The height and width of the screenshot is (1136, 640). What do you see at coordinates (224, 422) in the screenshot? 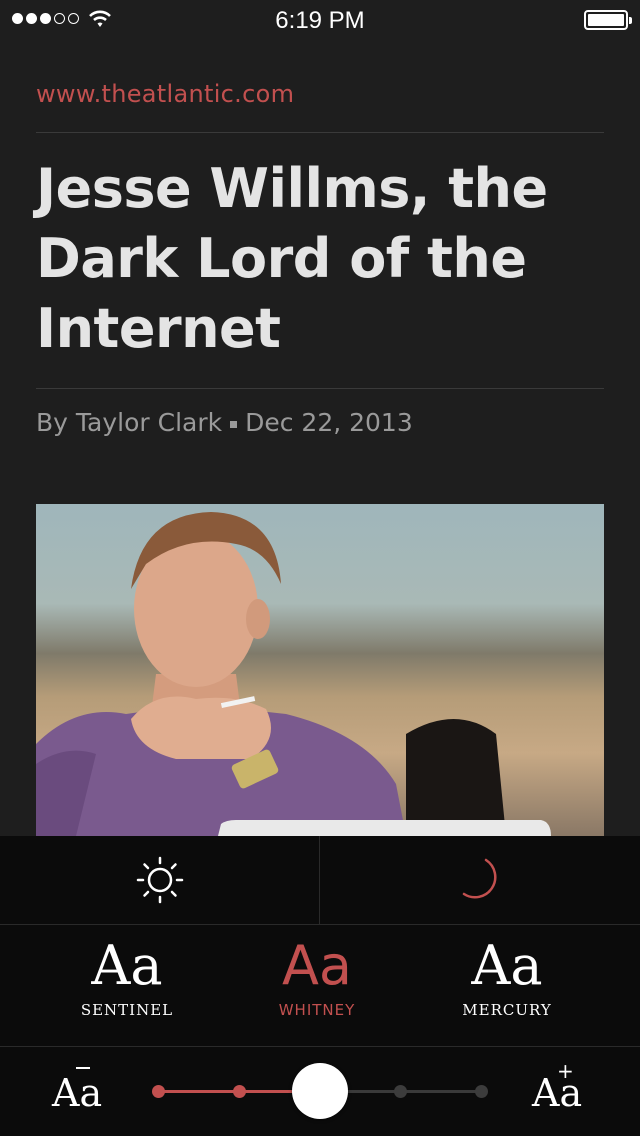
I see `byline: By Taylor Clark Dec 22, 2013` at bounding box center [224, 422].